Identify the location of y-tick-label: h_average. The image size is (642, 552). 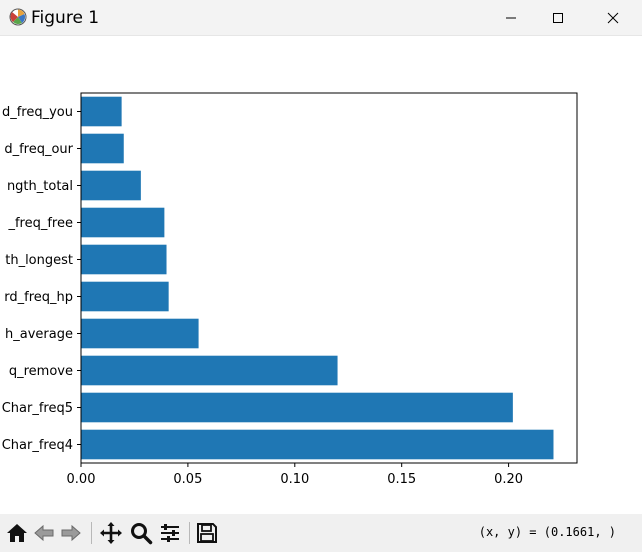
(39, 334).